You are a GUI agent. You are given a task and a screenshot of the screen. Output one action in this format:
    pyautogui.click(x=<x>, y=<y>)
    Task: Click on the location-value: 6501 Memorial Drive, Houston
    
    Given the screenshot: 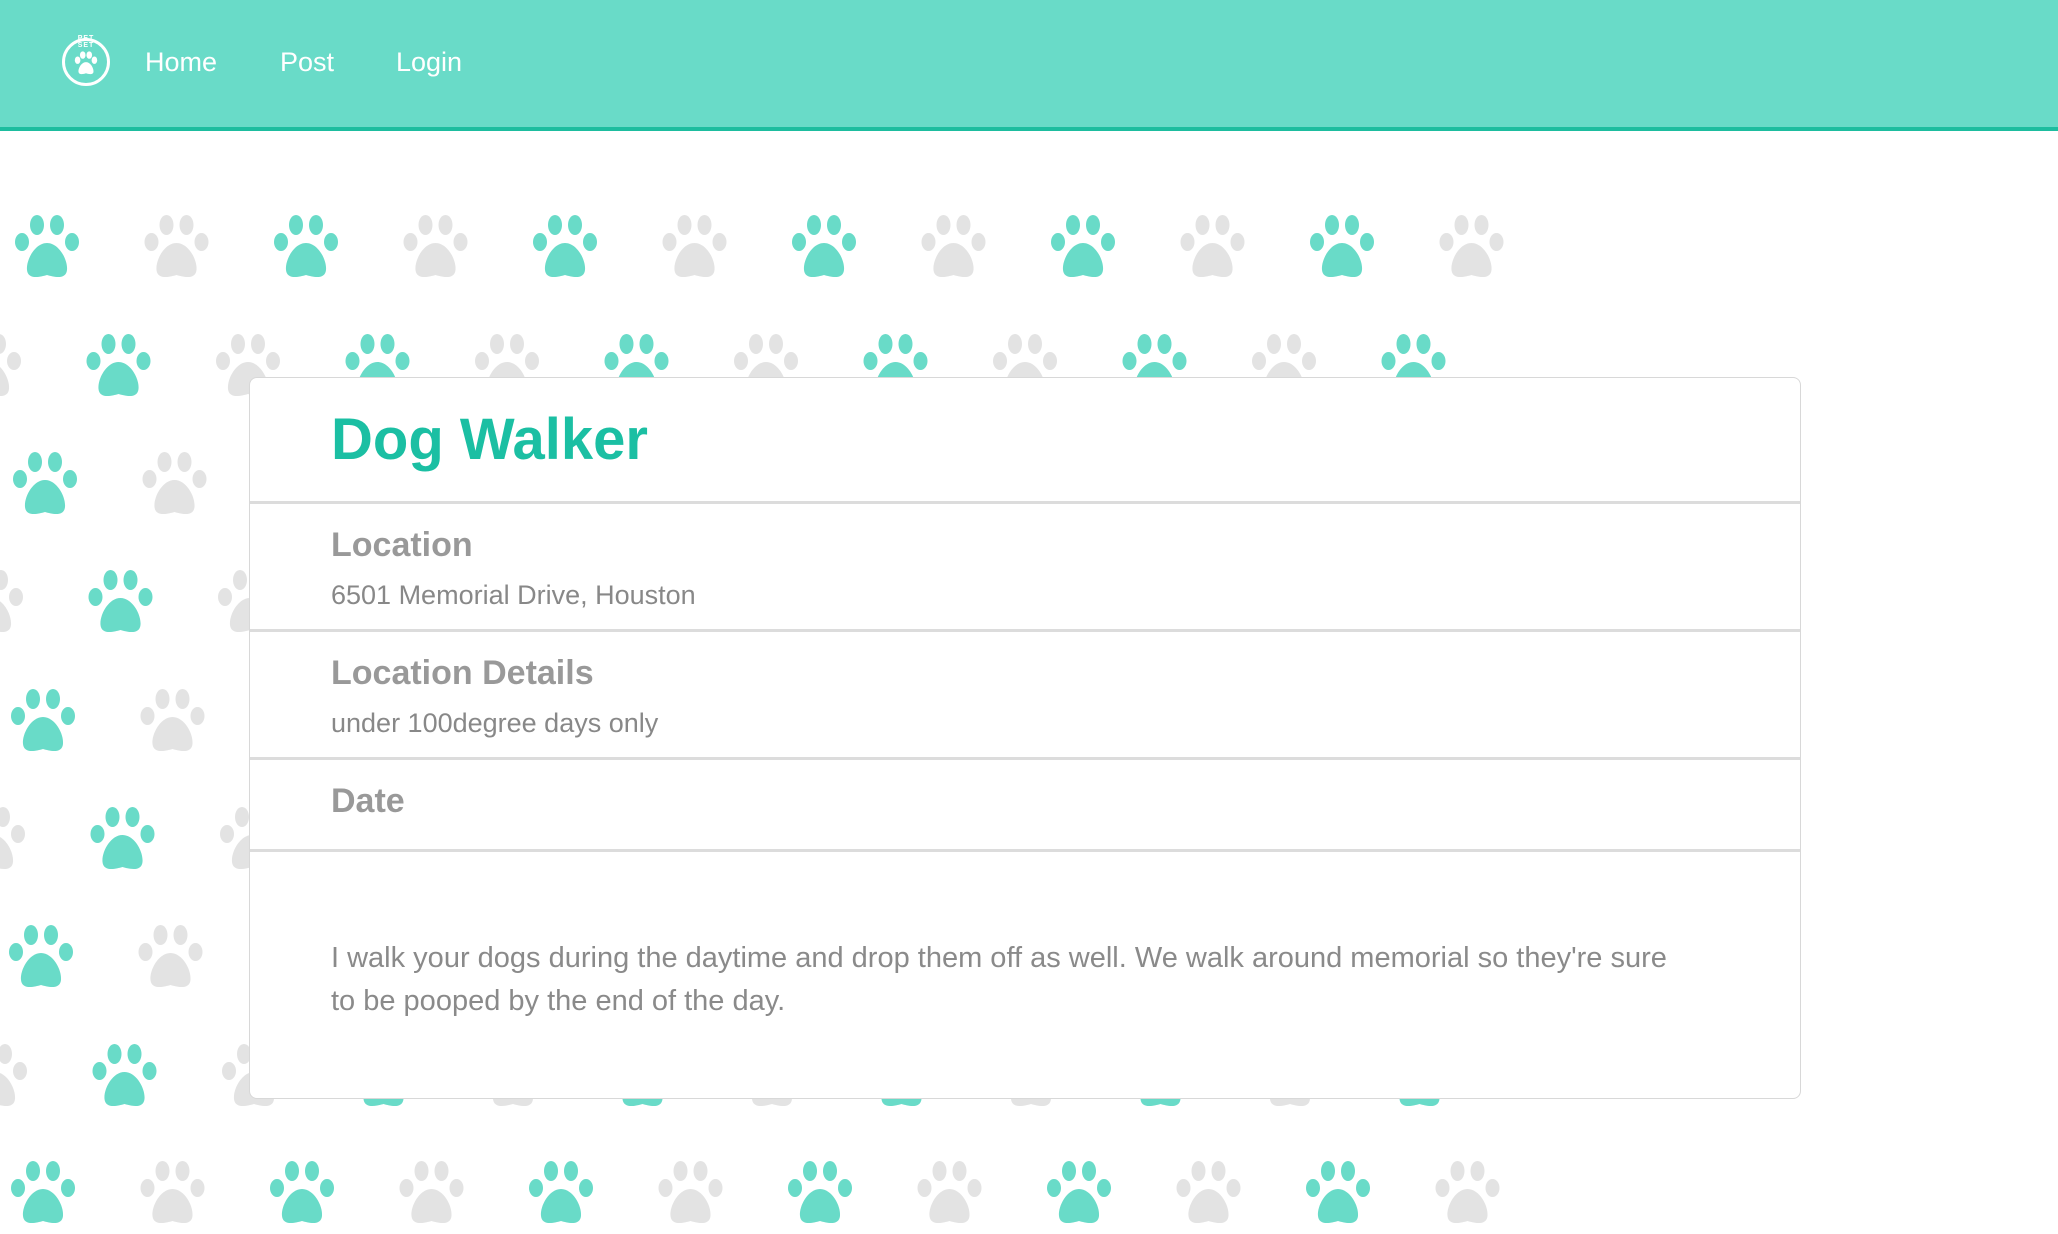 What is the action you would take?
    pyautogui.click(x=513, y=595)
    